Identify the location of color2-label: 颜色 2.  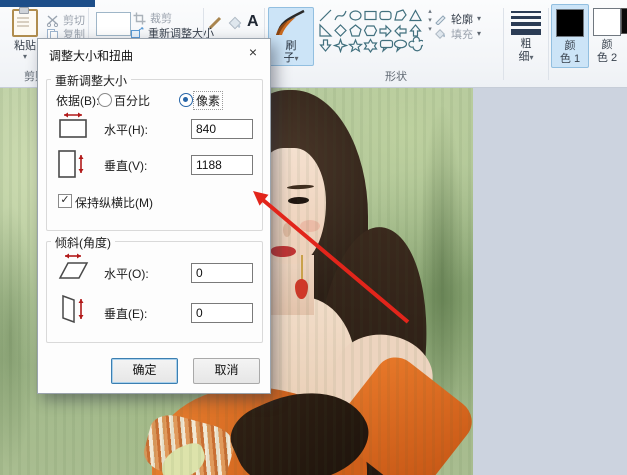
(607, 51).